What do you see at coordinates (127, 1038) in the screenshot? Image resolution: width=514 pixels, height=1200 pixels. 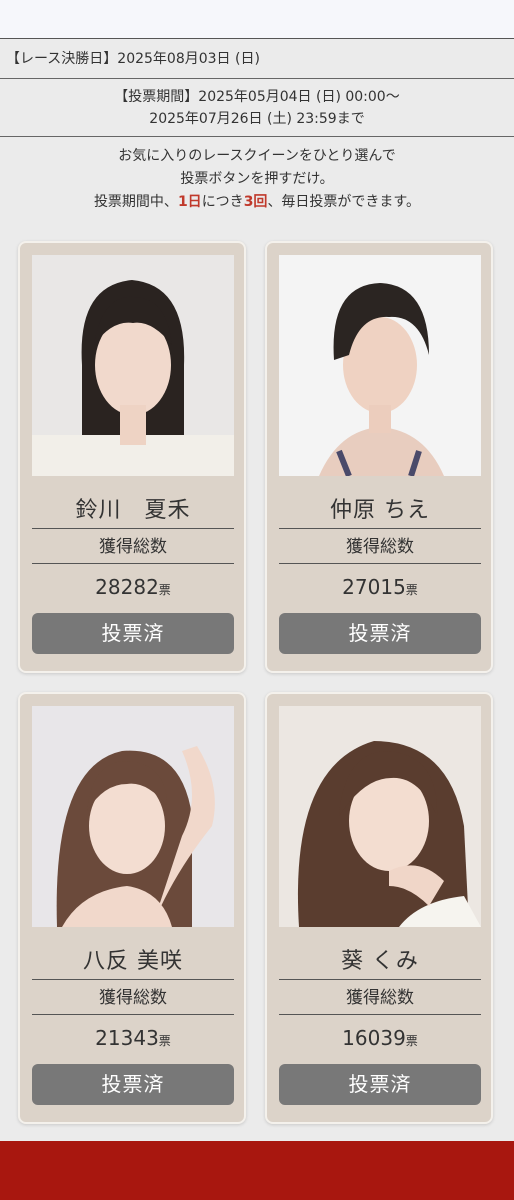 I see `vote-count-number: 21343` at bounding box center [127, 1038].